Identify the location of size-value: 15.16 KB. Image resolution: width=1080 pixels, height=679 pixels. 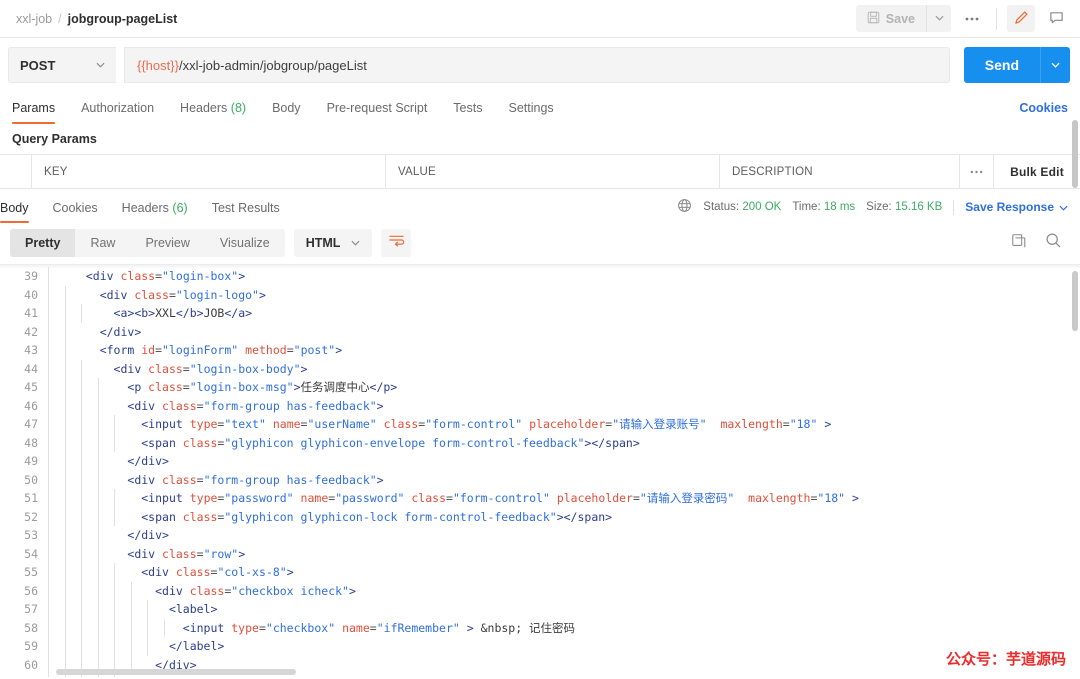
(918, 207).